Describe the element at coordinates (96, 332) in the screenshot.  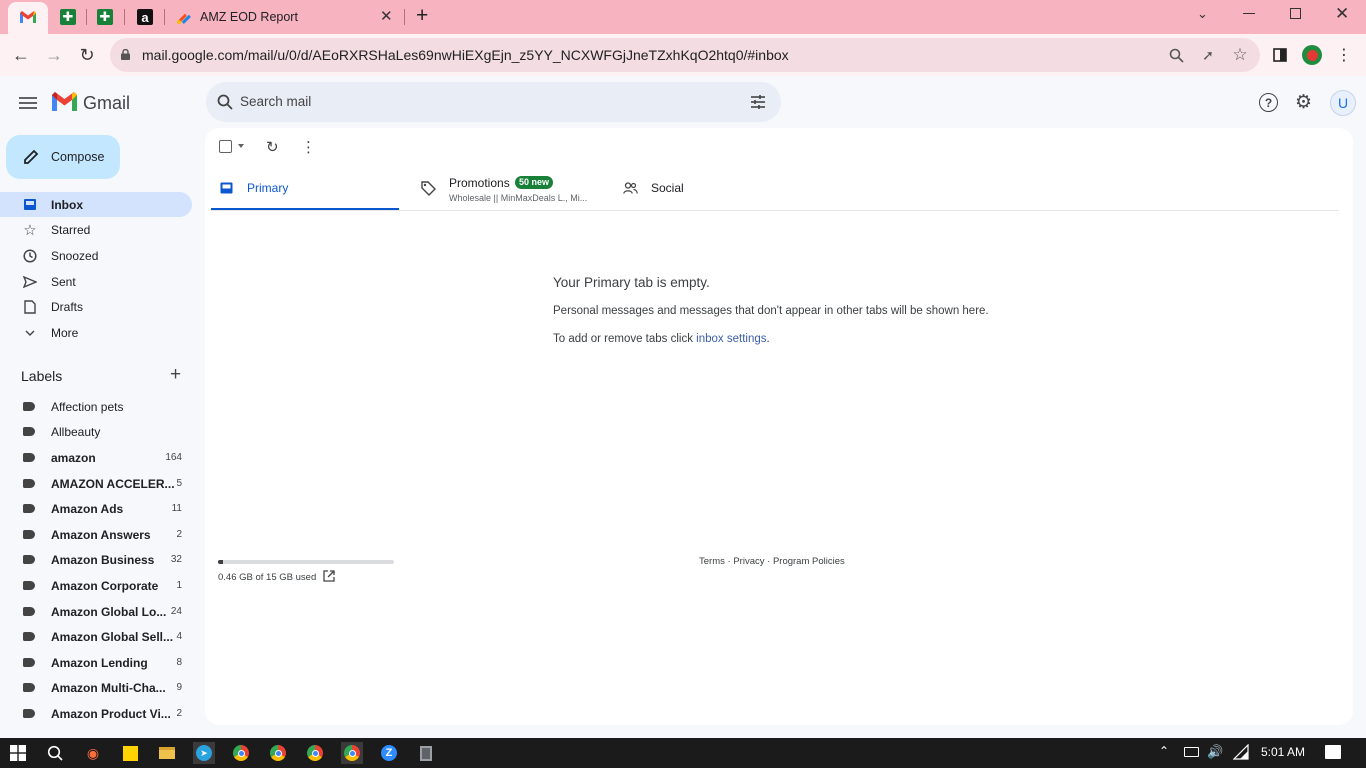
I see `sidebar-item-more: More` at that location.